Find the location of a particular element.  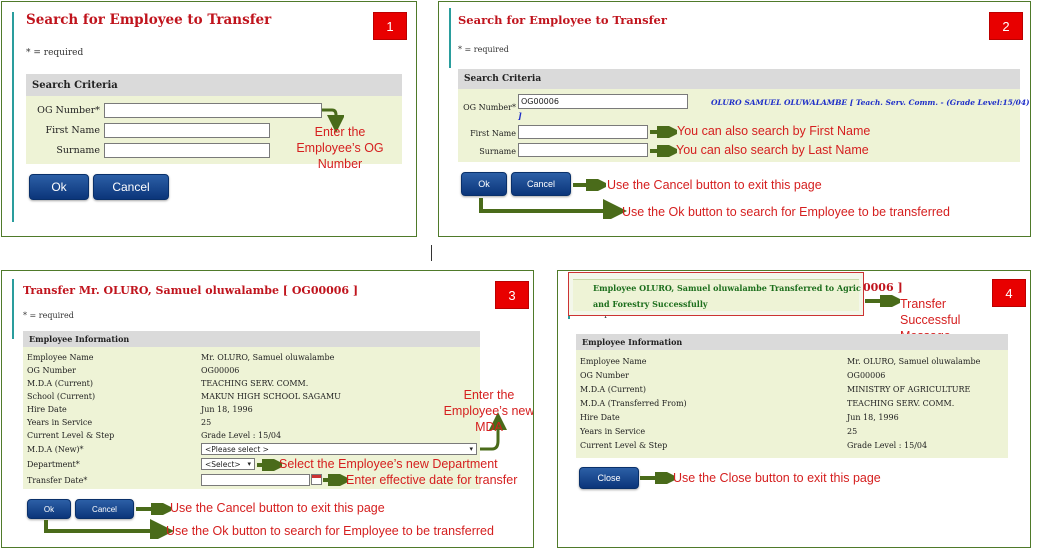

note-last-name: You can also search by Last Name is located at coordinates (772, 150).